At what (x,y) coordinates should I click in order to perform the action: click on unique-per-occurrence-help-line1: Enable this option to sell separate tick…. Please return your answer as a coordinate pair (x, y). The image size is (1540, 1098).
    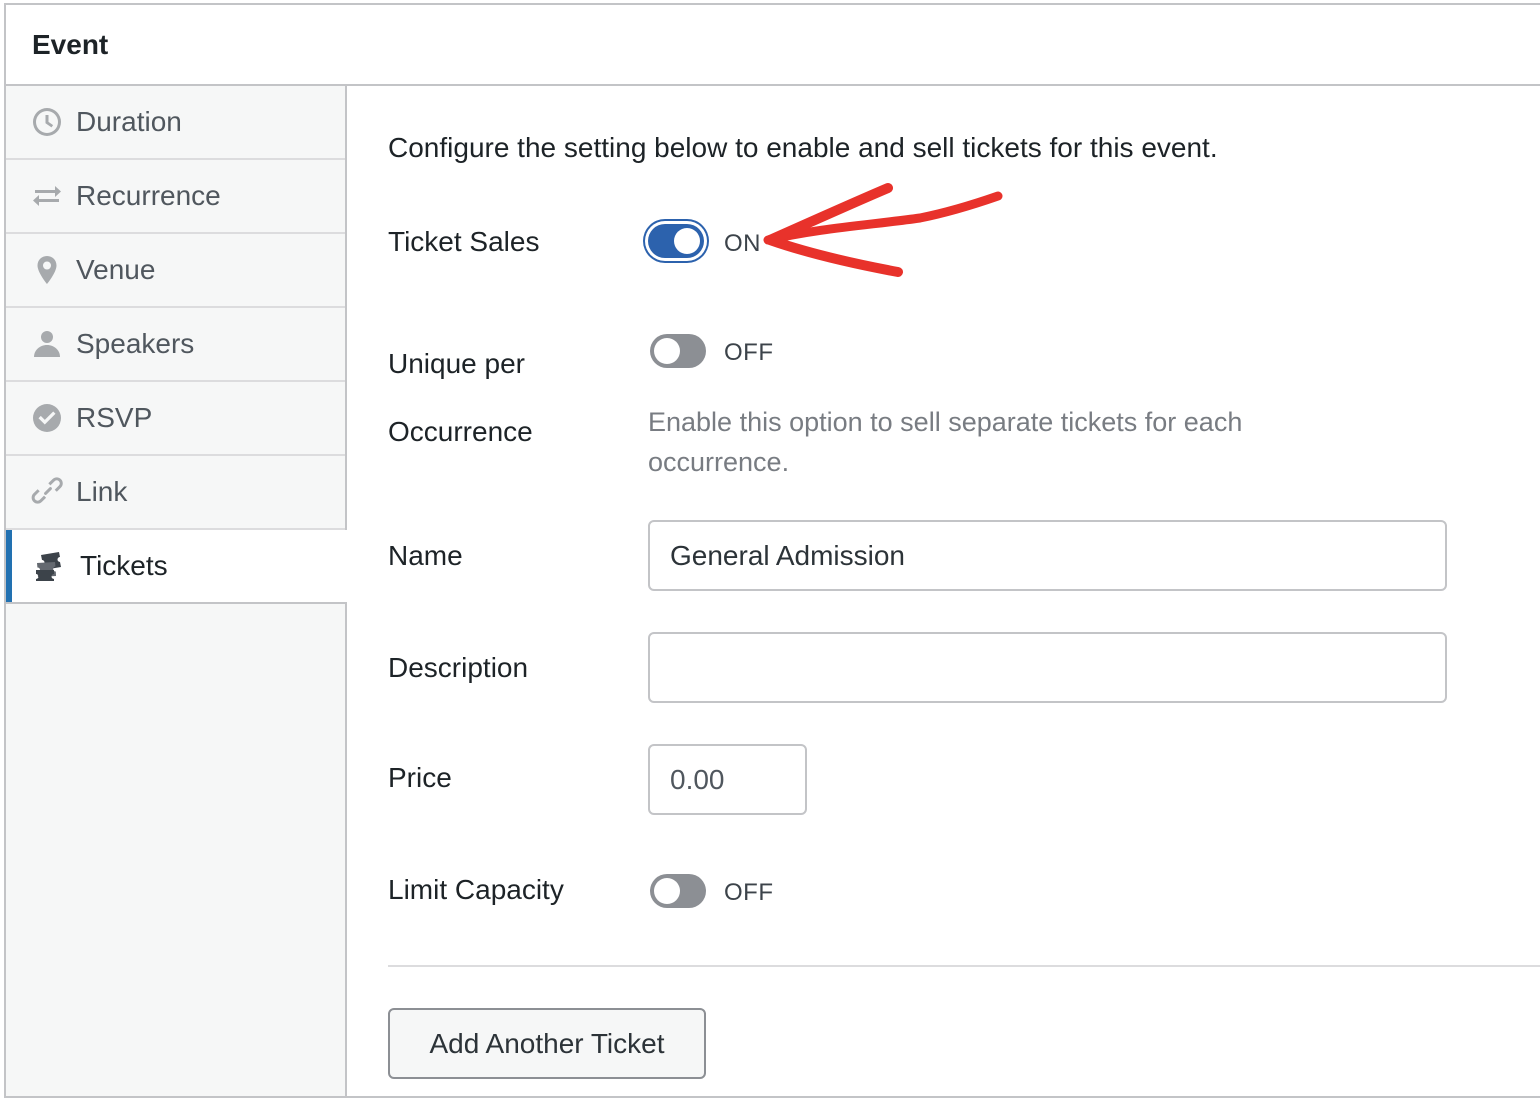
    Looking at the image, I should click on (945, 422).